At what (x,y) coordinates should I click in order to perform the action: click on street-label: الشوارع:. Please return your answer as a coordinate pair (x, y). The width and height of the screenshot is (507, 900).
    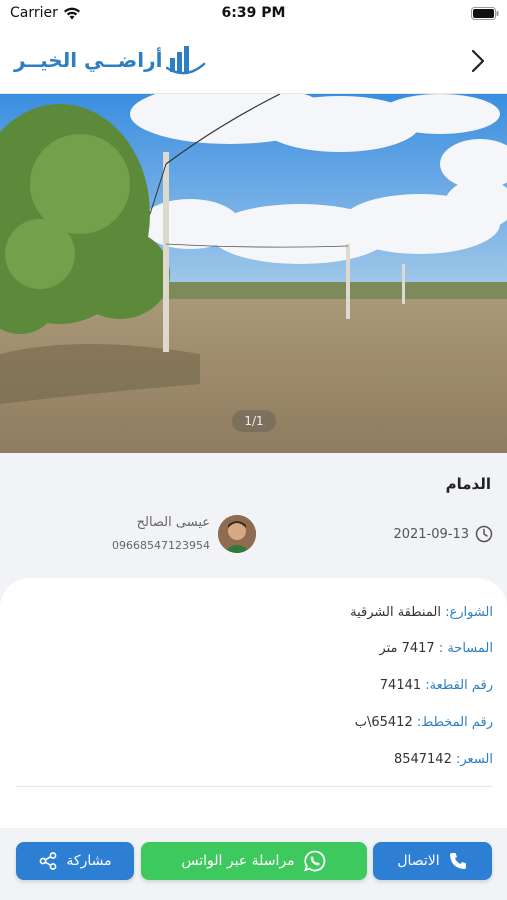
    Looking at the image, I should click on (469, 612).